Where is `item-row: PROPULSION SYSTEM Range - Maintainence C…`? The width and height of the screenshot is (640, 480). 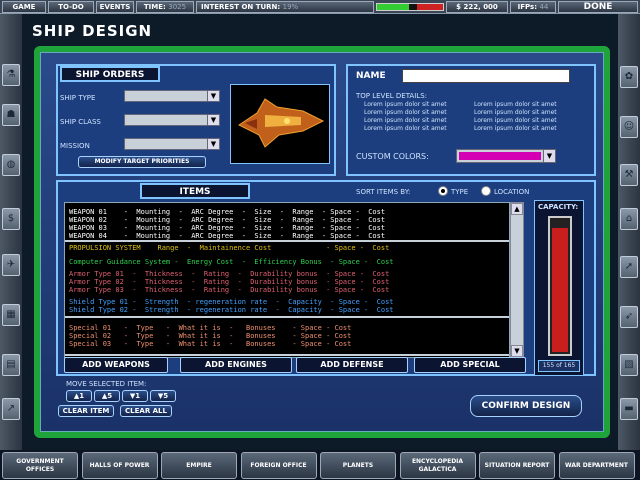 item-row: PROPULSION SYSTEM Range - Maintainence C… is located at coordinates (229, 248).